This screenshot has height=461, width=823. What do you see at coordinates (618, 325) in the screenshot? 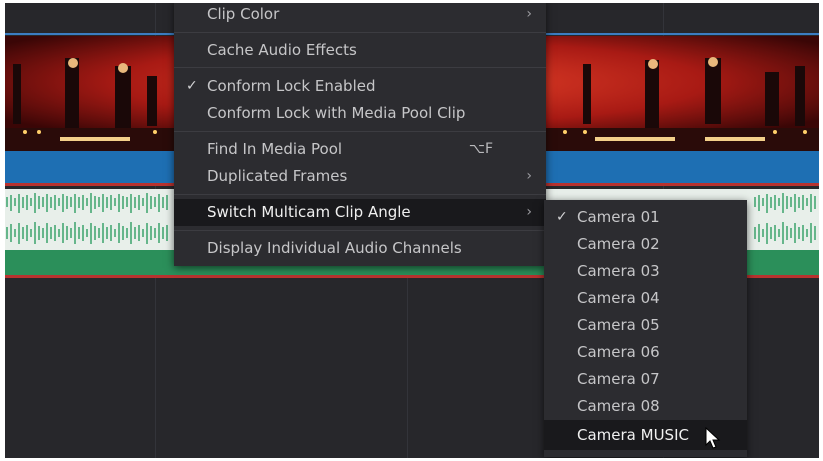
I see `submenu-item-label: Camera 05` at bounding box center [618, 325].